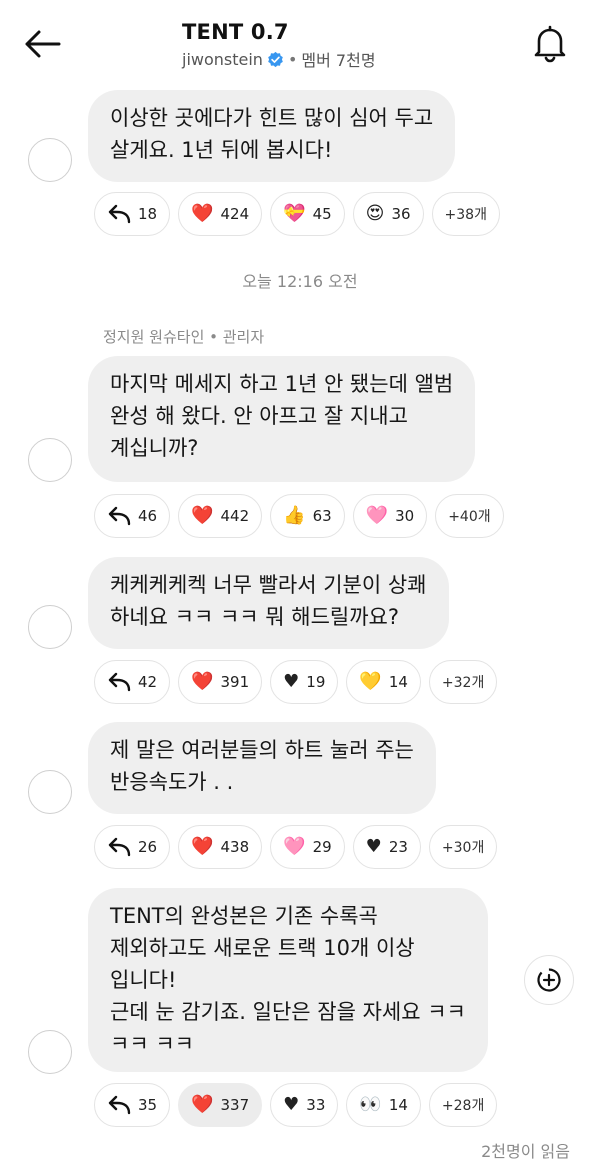 The width and height of the screenshot is (600, 1170). Describe the element at coordinates (262, 768) in the screenshot. I see `message-bubble: 제 말은 여러분들의 하트 눌러 주는 반응속도가 . .` at that location.